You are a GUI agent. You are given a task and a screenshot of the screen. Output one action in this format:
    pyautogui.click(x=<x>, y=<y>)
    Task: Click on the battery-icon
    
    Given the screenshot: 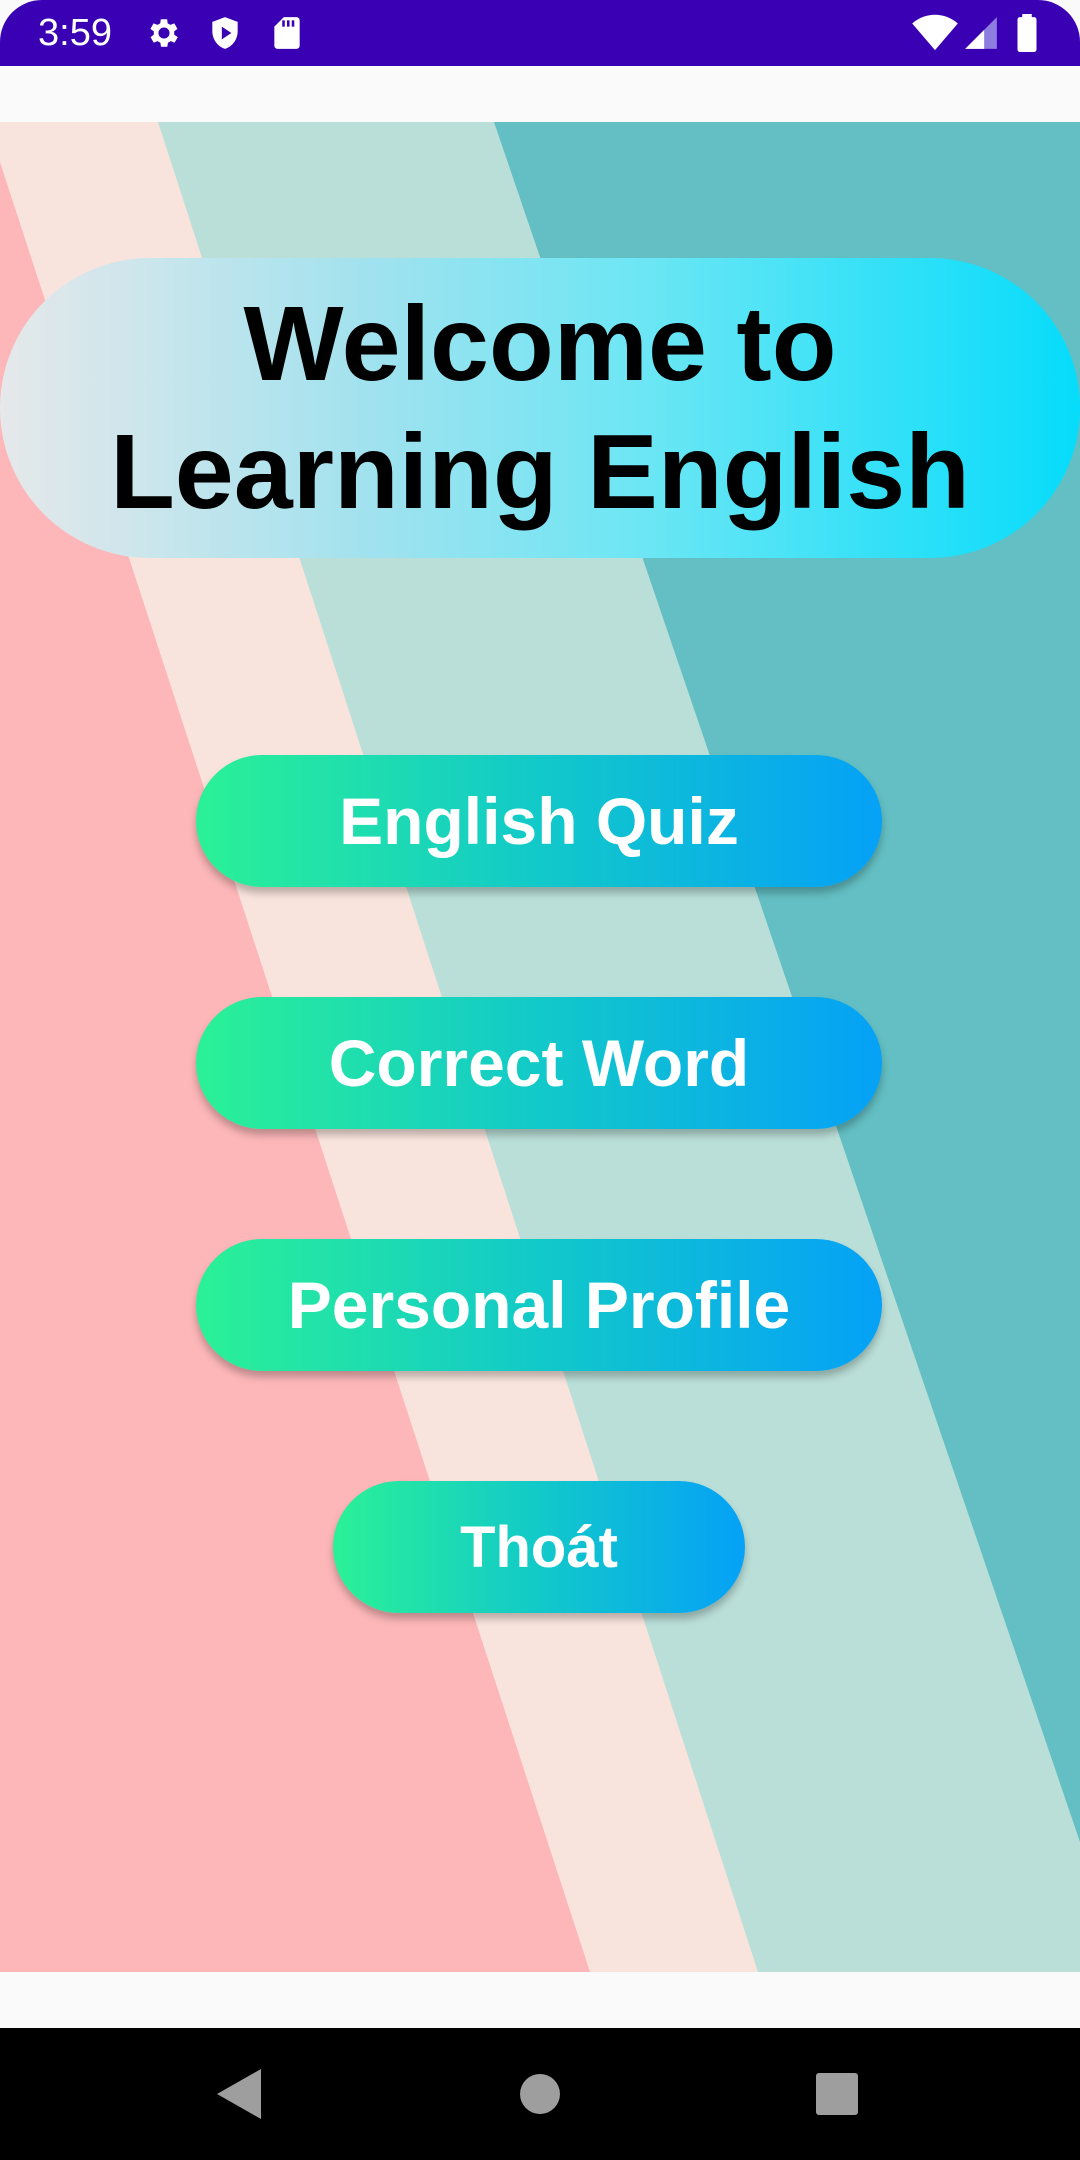 What is the action you would take?
    pyautogui.click(x=1027, y=33)
    